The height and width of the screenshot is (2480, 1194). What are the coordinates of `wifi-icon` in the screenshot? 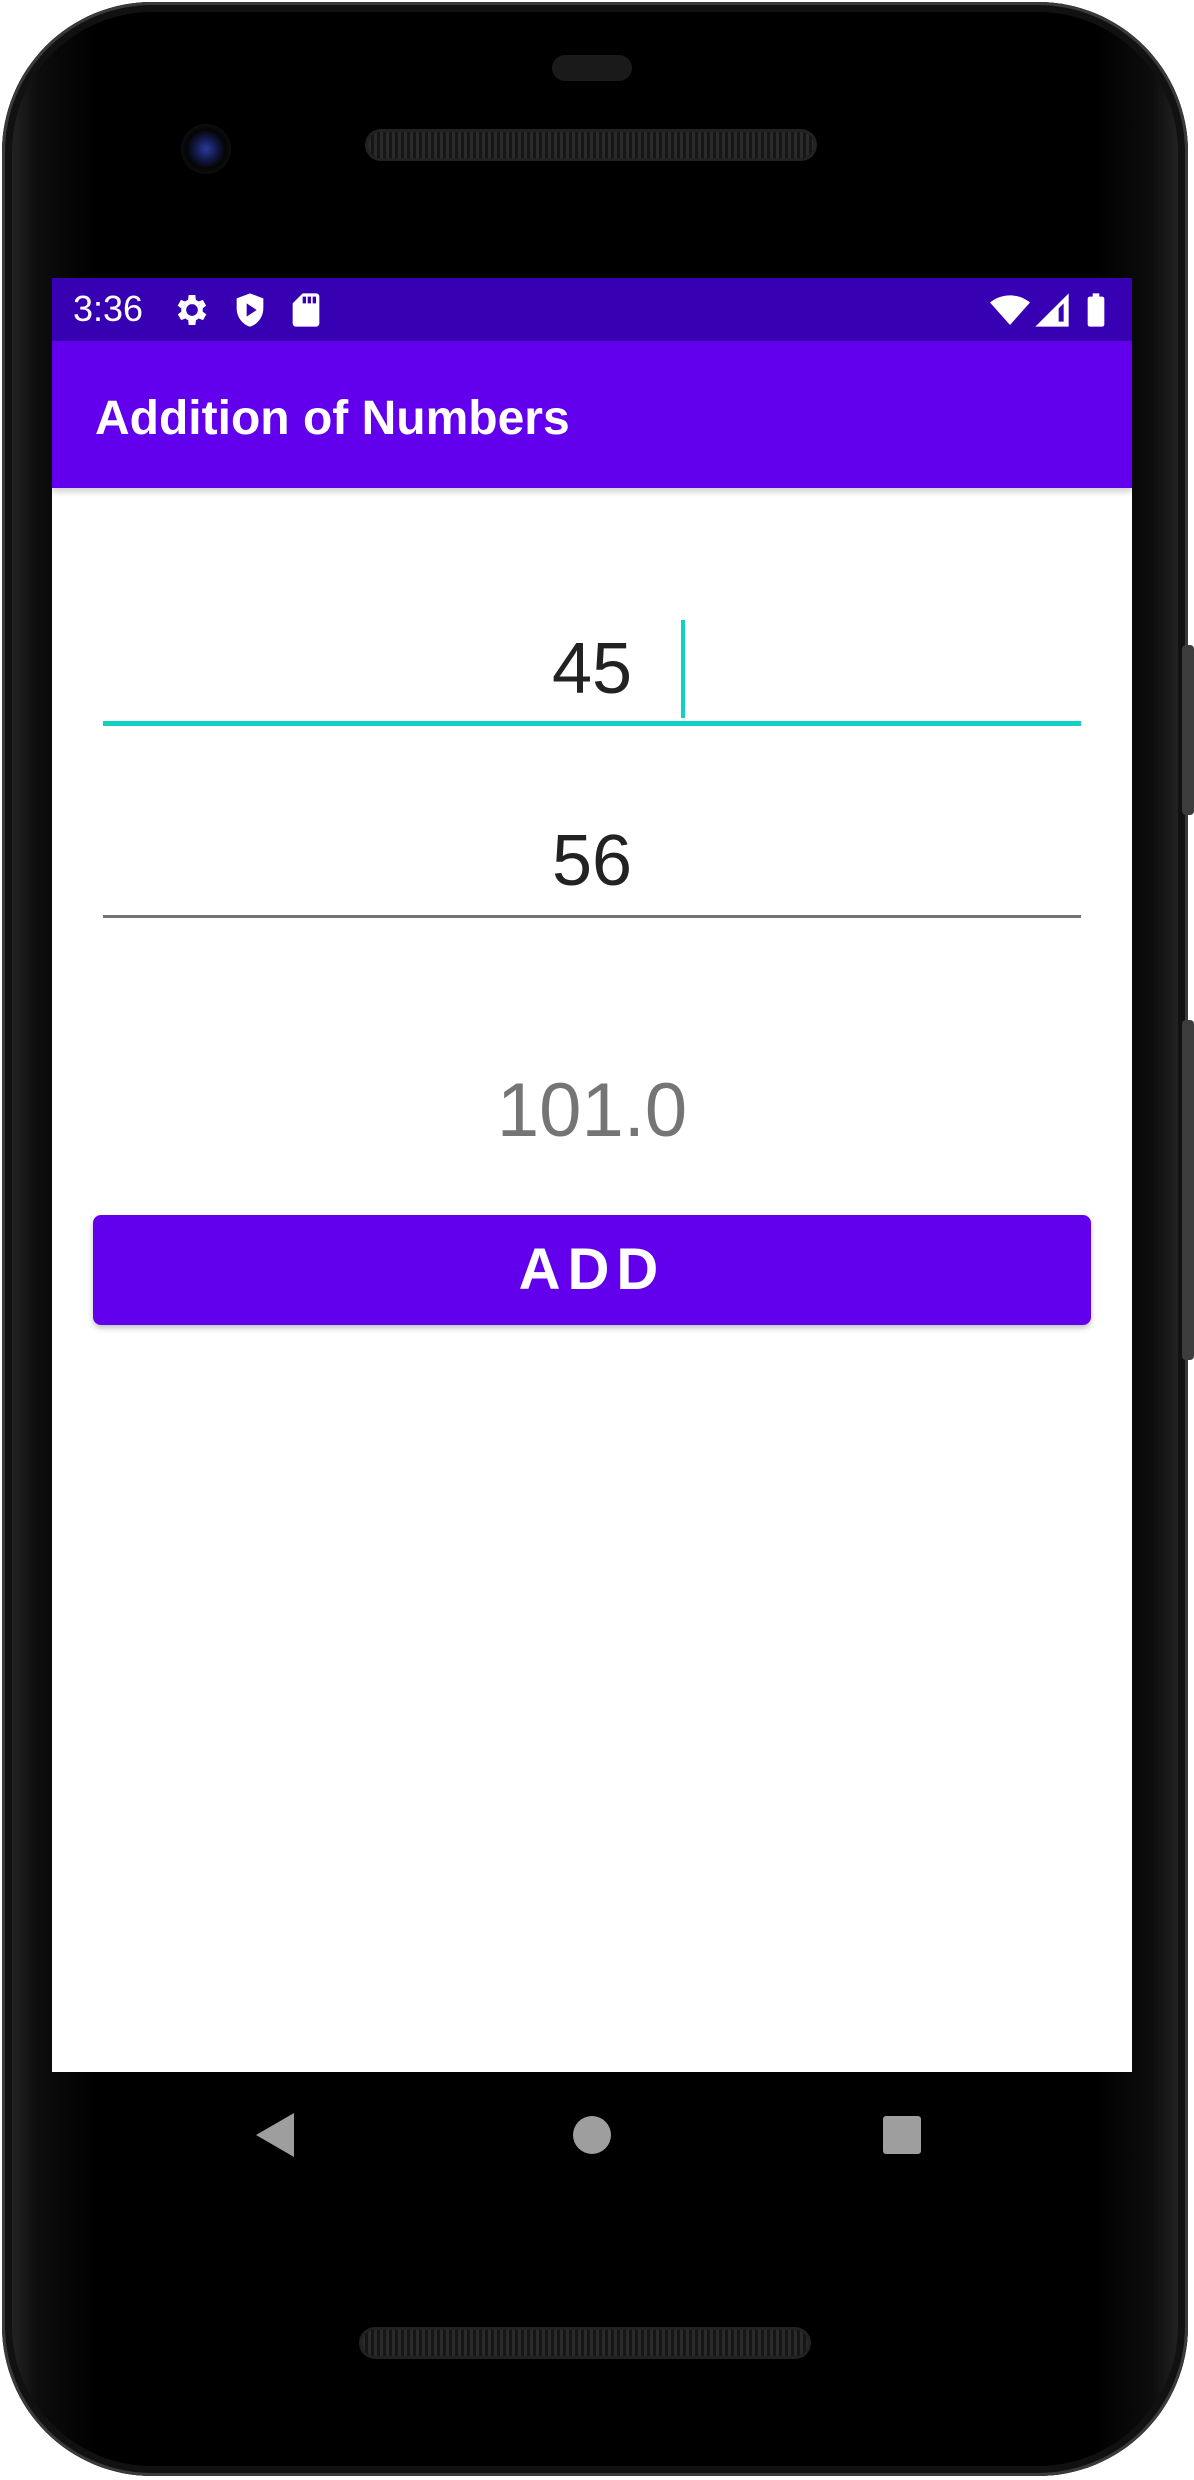 It's located at (1010, 310).